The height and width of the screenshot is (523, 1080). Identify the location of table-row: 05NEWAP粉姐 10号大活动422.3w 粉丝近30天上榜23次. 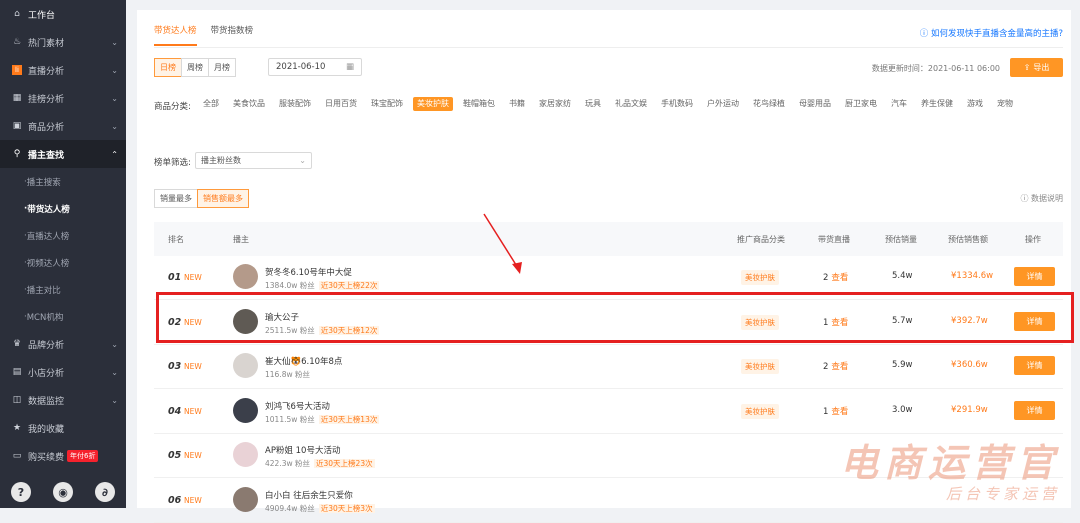
(608, 456).